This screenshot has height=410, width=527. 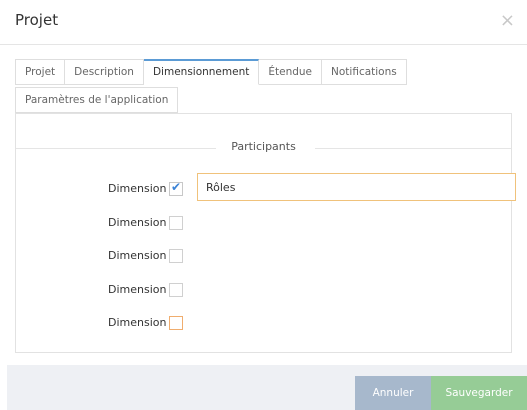 What do you see at coordinates (201, 72) in the screenshot?
I see `tab-dimensionnement: Dimensionnement` at bounding box center [201, 72].